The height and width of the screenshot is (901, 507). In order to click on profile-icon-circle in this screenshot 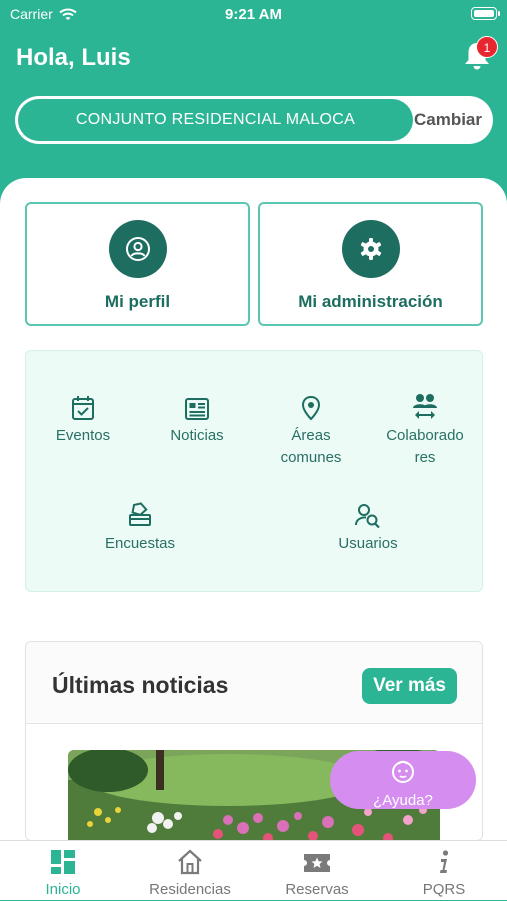, I will do `click(137, 249)`.